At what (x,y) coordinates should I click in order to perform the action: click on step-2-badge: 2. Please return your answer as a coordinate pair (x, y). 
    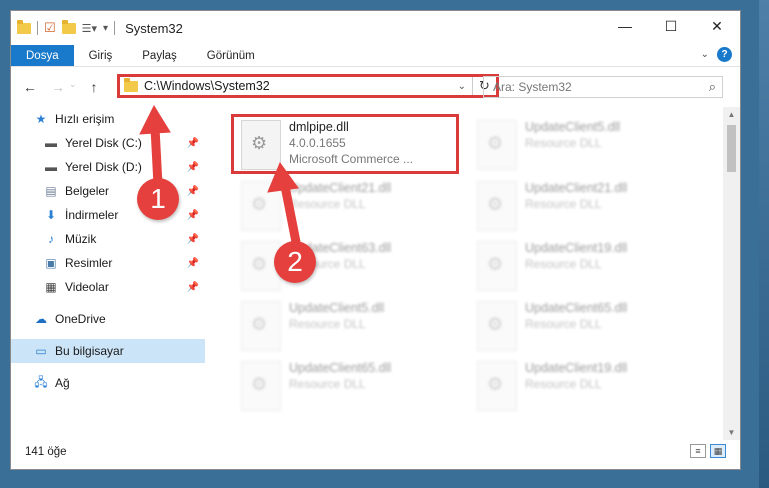
    Looking at the image, I should click on (295, 262).